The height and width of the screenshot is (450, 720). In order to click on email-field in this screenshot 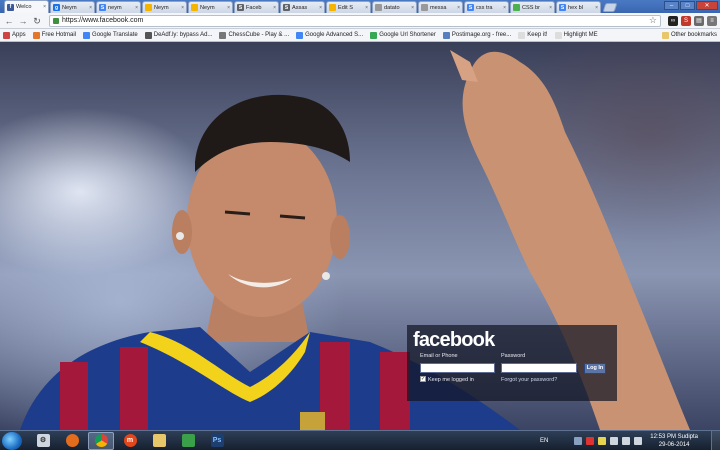, I will do `click(457, 368)`.